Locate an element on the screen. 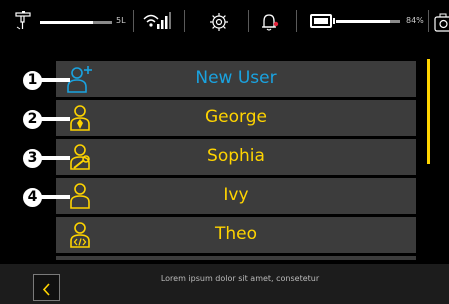 The image size is (449, 304). footer-info-text: Lorem ipsum dolor sit amet, consetetur is located at coordinates (240, 278).